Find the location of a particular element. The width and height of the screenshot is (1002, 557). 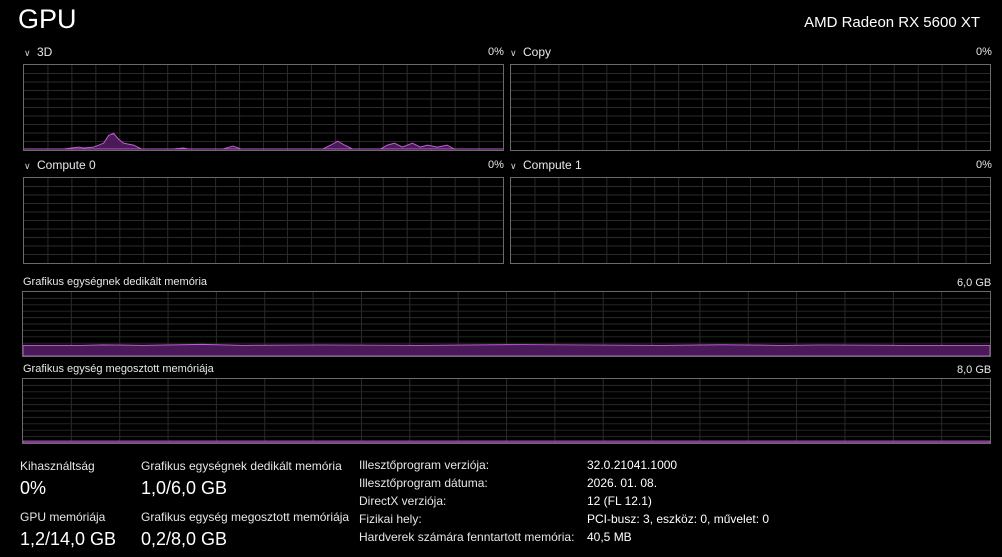

graph-copy is located at coordinates (750, 107).